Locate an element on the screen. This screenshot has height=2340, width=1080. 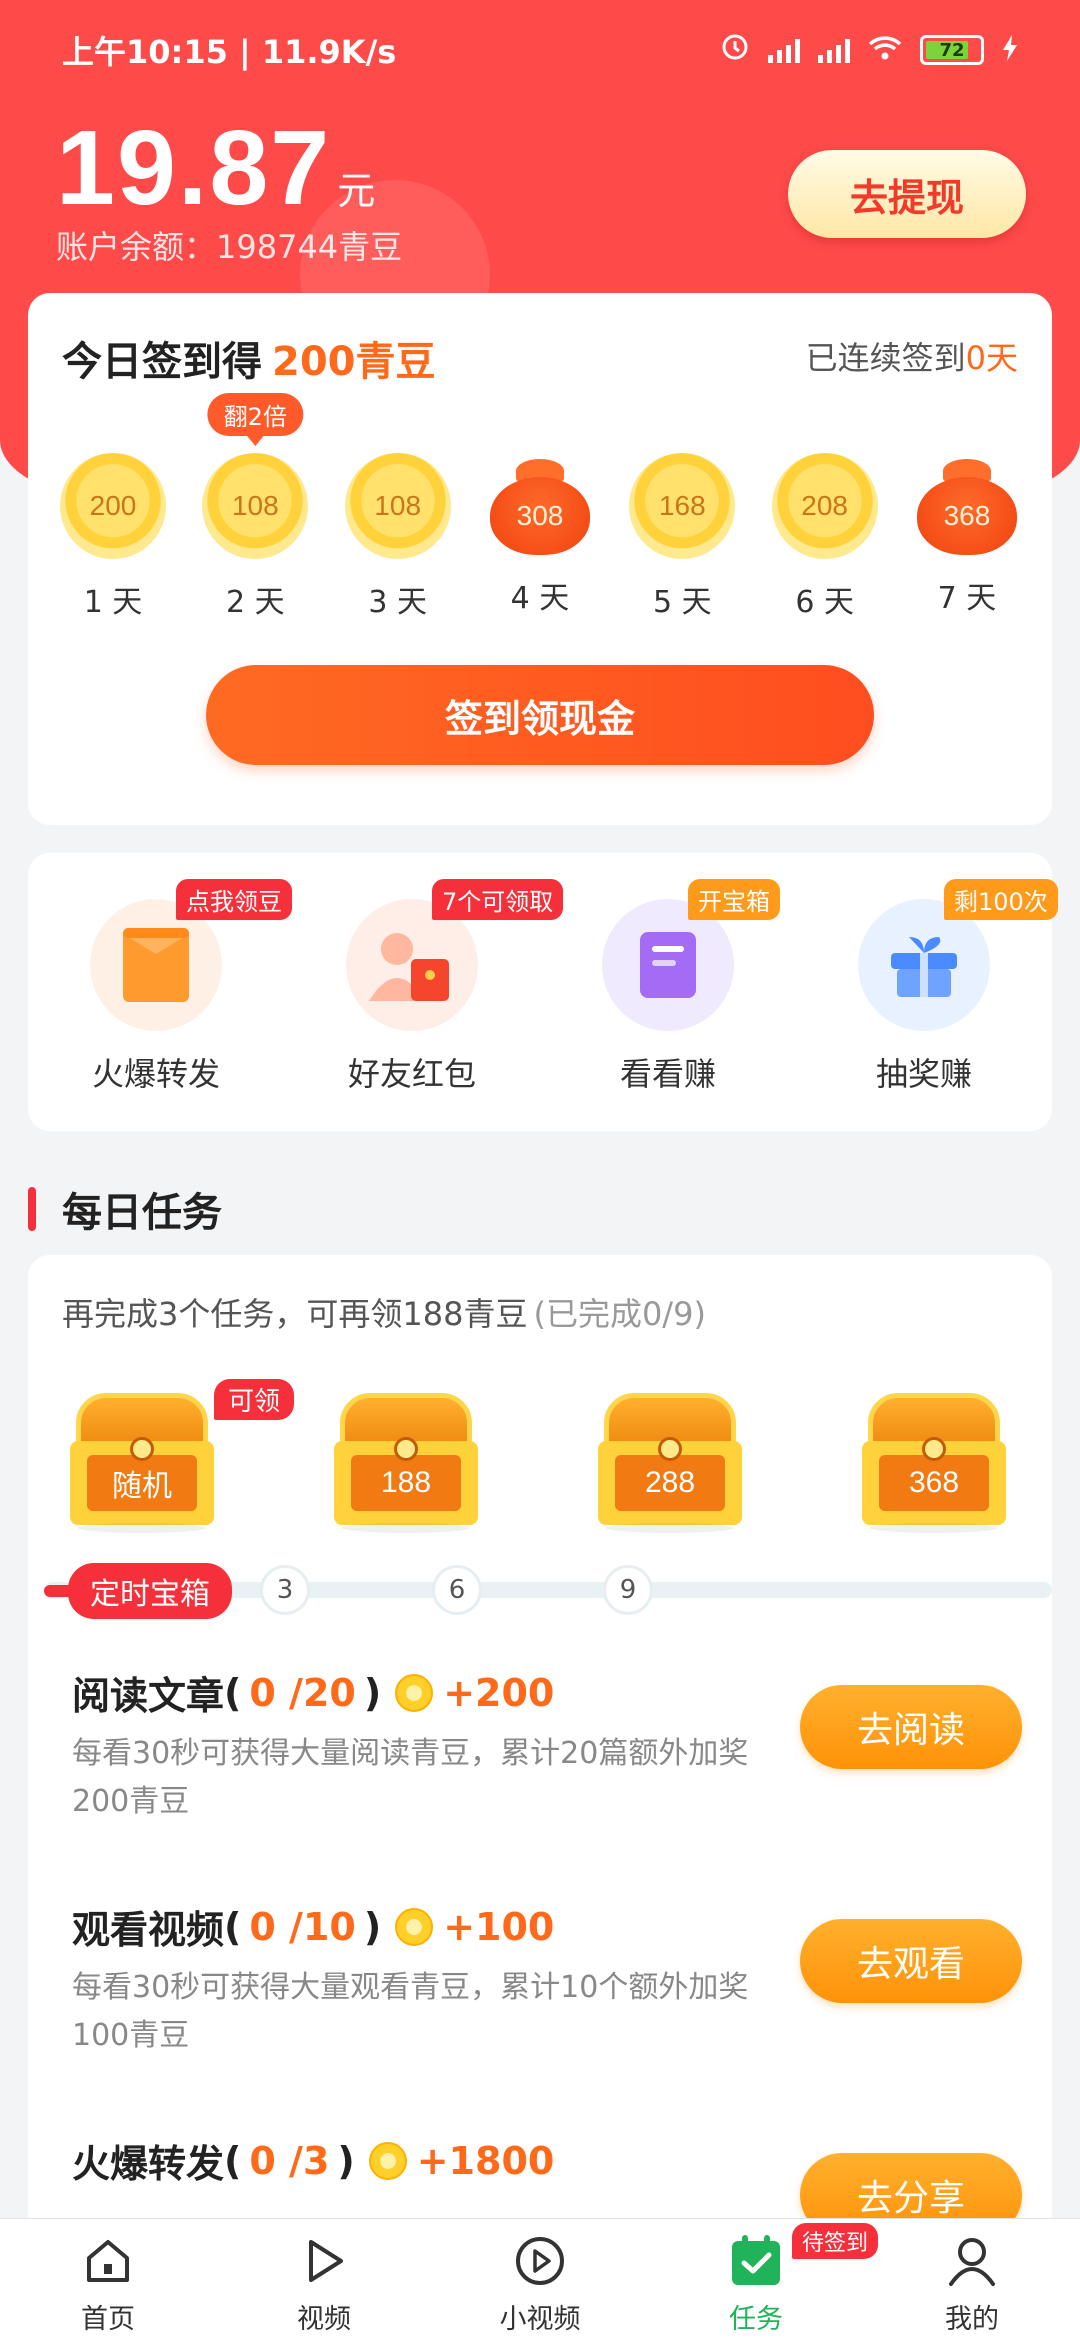
user-icon is located at coordinates (972, 2261).